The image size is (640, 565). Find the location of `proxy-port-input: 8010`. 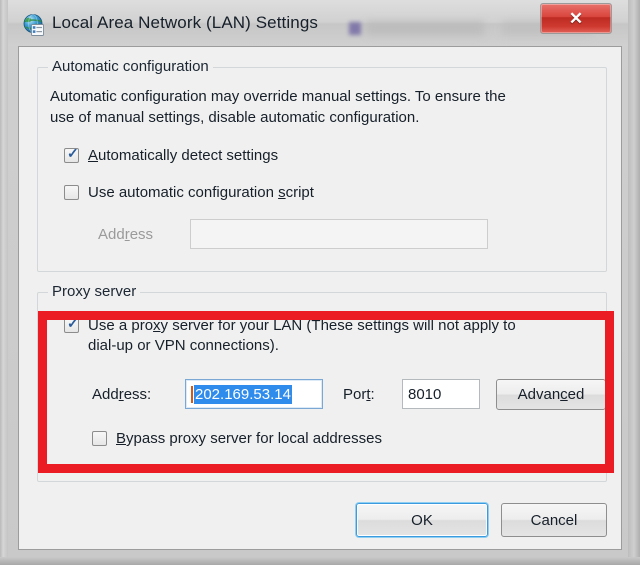

proxy-port-input: 8010 is located at coordinates (441, 394).